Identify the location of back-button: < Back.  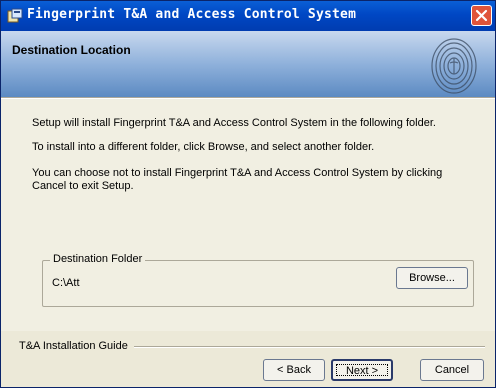
(294, 370).